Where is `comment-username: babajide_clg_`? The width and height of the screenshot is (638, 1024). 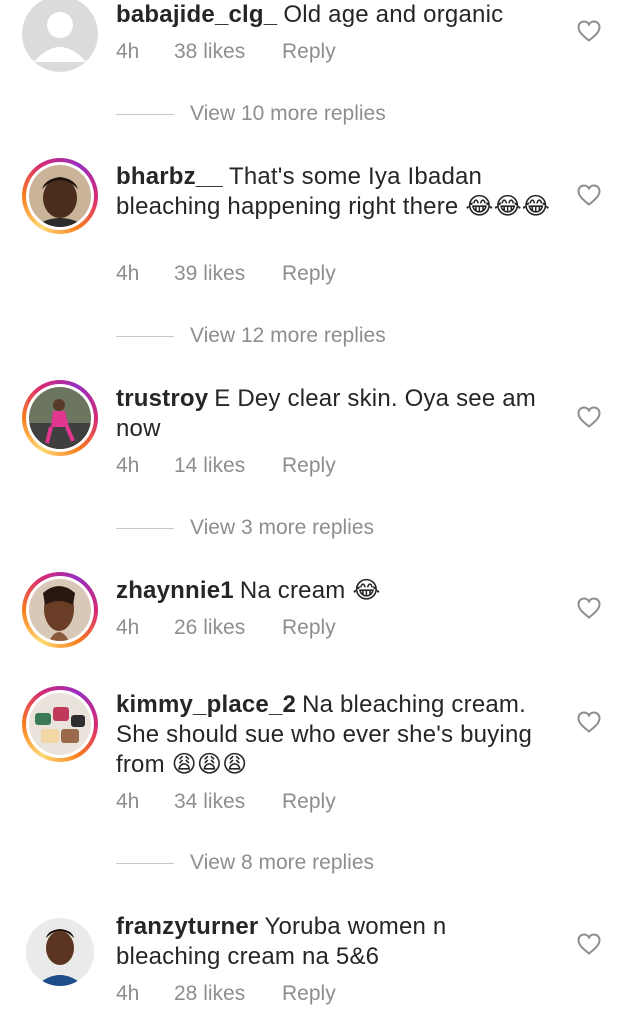
comment-username: babajide_clg_ is located at coordinates (196, 14).